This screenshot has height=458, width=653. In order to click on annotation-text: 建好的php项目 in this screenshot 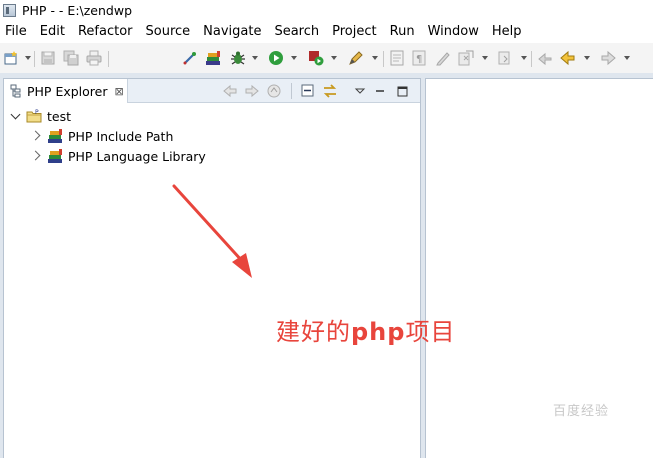, I will do `click(365, 329)`.